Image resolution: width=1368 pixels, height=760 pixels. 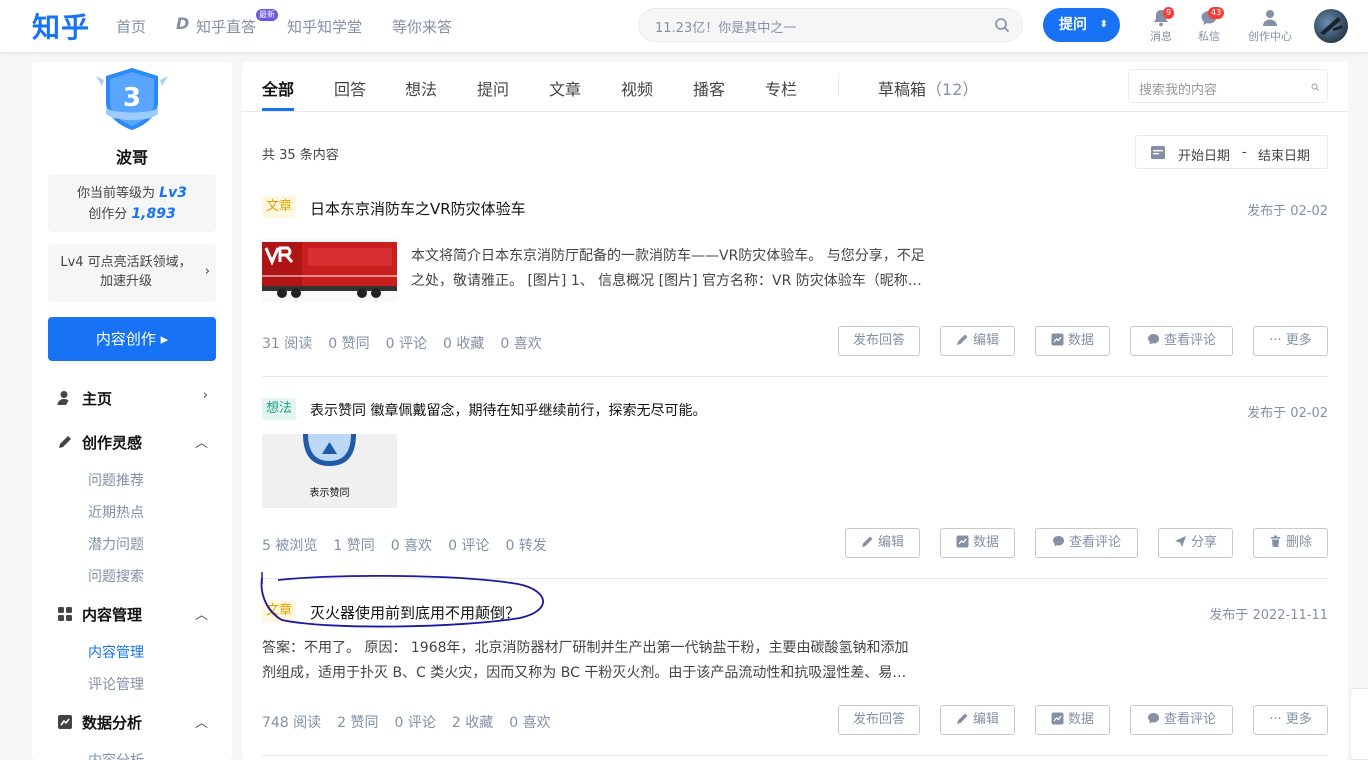 I want to click on sidebar-subitem: 问题搜索, so click(x=116, y=576).